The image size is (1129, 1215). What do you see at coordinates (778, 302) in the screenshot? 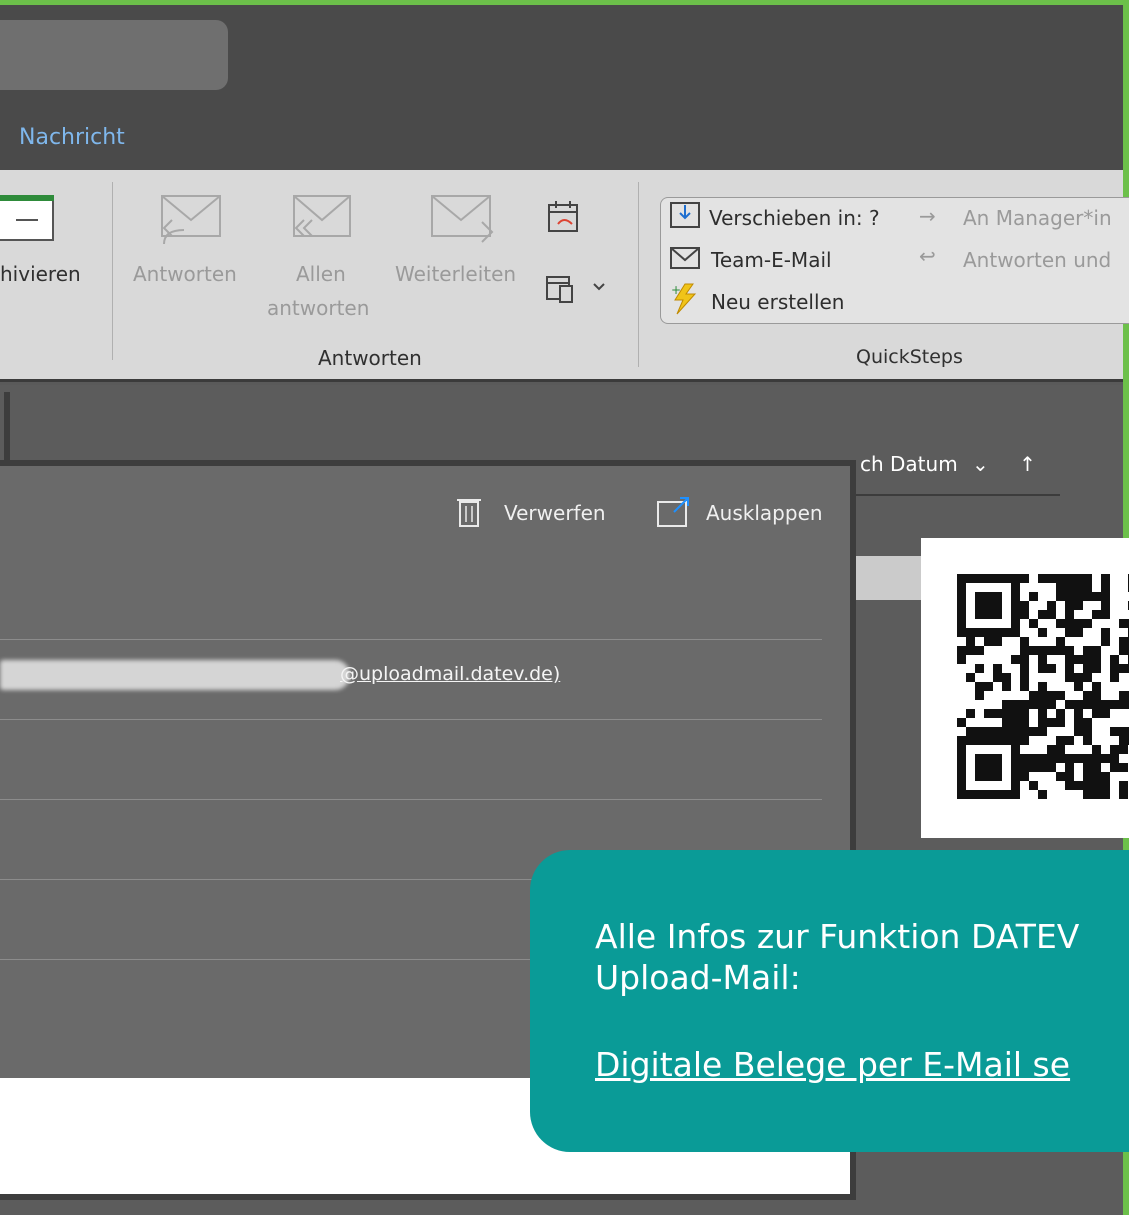
I see `quickstep-new: Neu erstellen` at bounding box center [778, 302].